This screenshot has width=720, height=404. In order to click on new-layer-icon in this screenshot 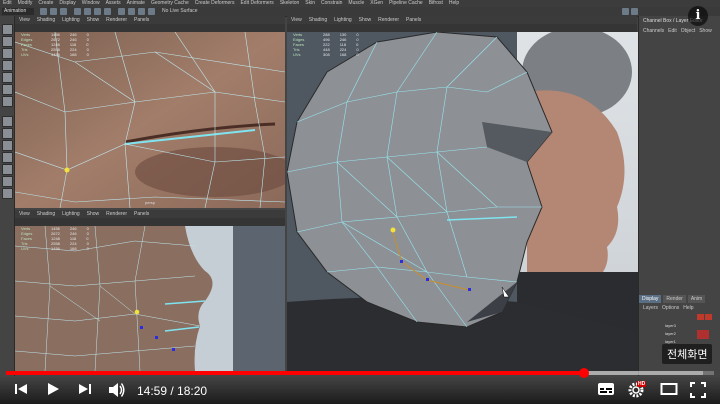, I will do `click(700, 317)`.